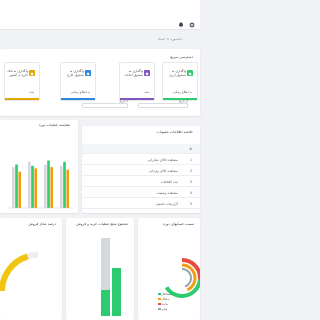  I want to click on list-header: #, so click(141, 149).